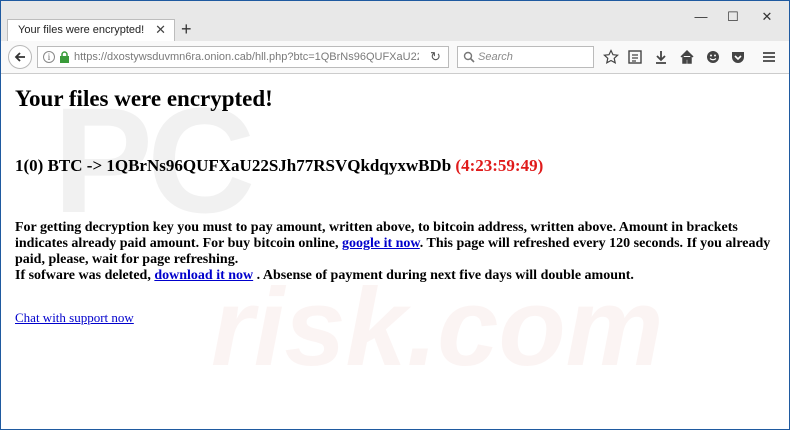 The height and width of the screenshot is (430, 790). Describe the element at coordinates (738, 57) in the screenshot. I see `pocket-icon` at that location.